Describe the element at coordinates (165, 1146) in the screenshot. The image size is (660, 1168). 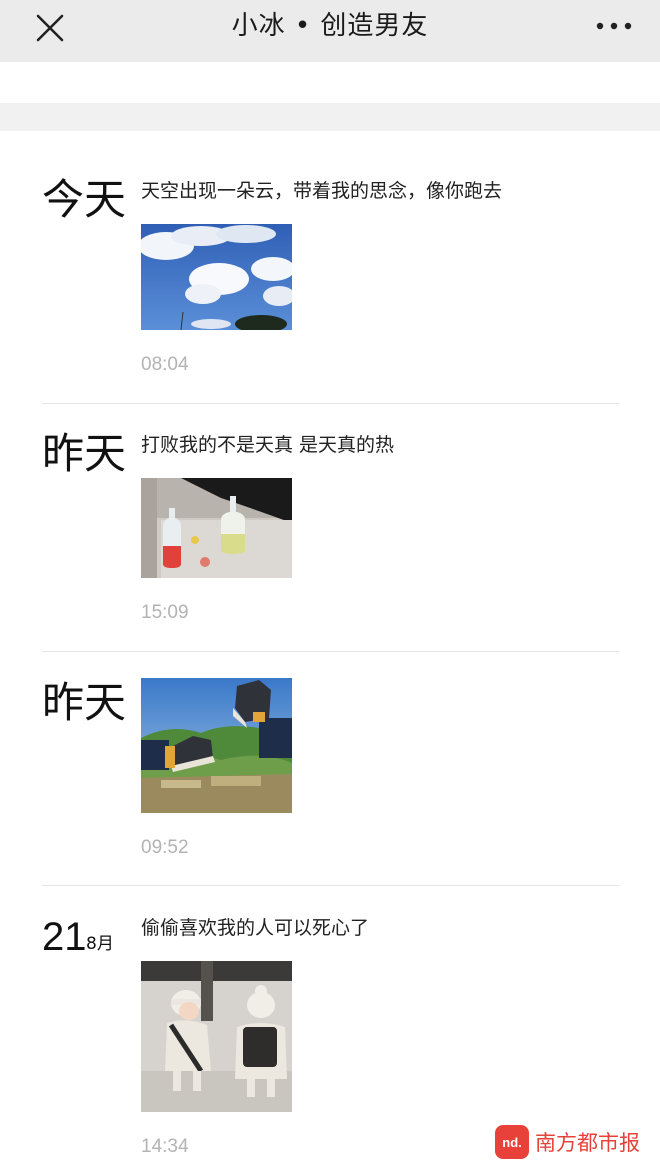
I see `entry-time: 14:34` at that location.